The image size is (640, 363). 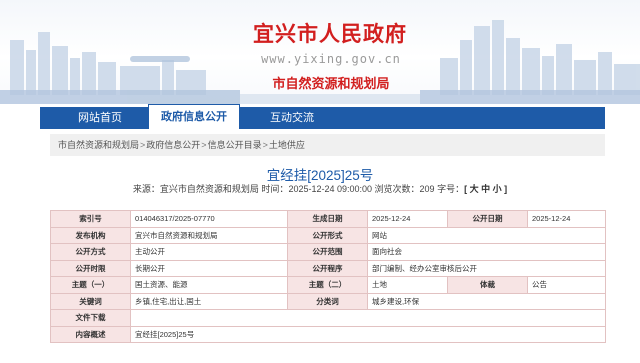 I want to click on breadcrumb-item-catalog: 信息公开目录, so click(x=235, y=145).